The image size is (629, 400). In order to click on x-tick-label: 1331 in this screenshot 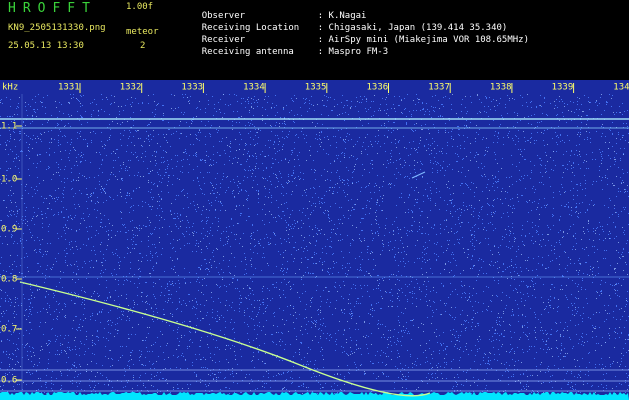, I will do `click(69, 88)`.